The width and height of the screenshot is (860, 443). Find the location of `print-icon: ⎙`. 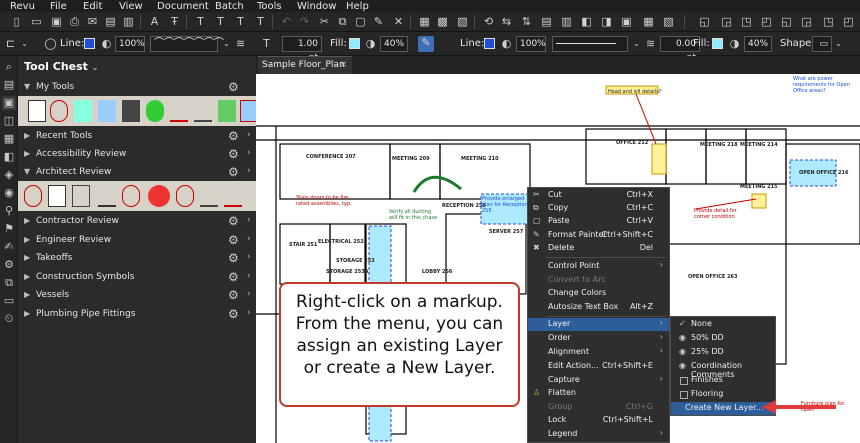

print-icon: ⎙ is located at coordinates (74, 21).